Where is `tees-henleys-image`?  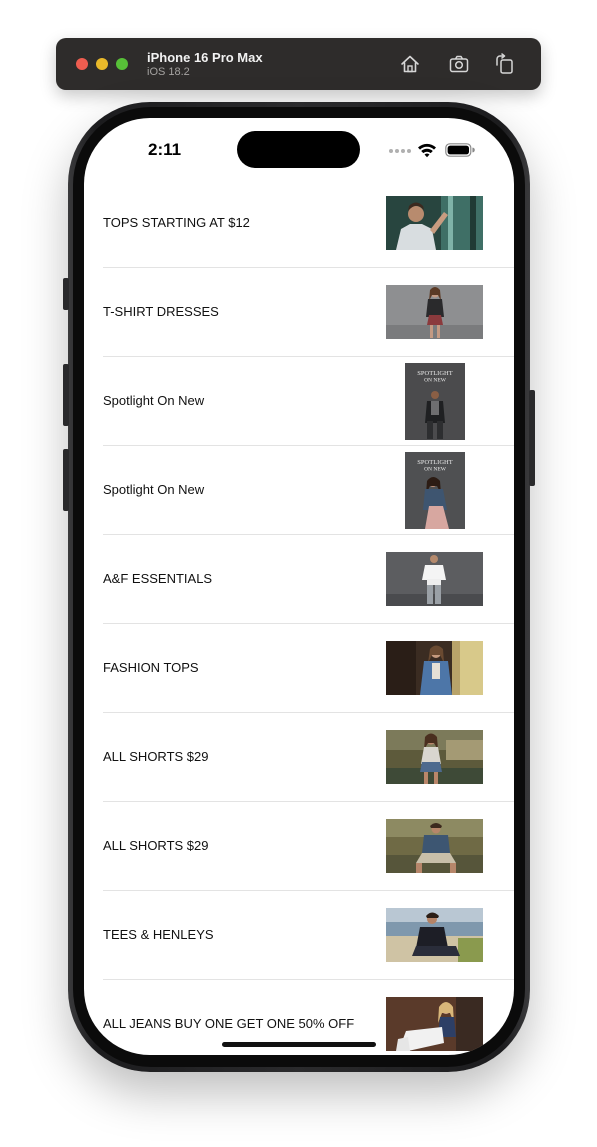 tees-henleys-image is located at coordinates (434, 935).